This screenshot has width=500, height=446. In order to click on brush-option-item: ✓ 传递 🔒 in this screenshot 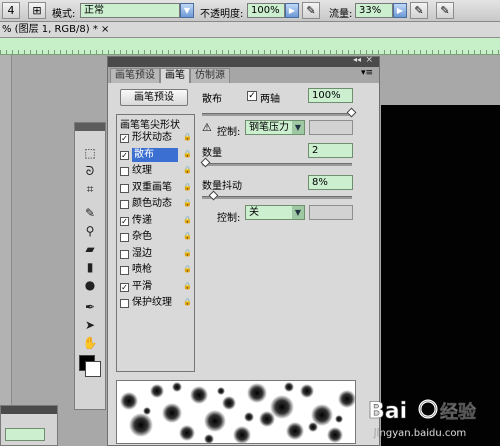, I will do `click(156, 221)`.